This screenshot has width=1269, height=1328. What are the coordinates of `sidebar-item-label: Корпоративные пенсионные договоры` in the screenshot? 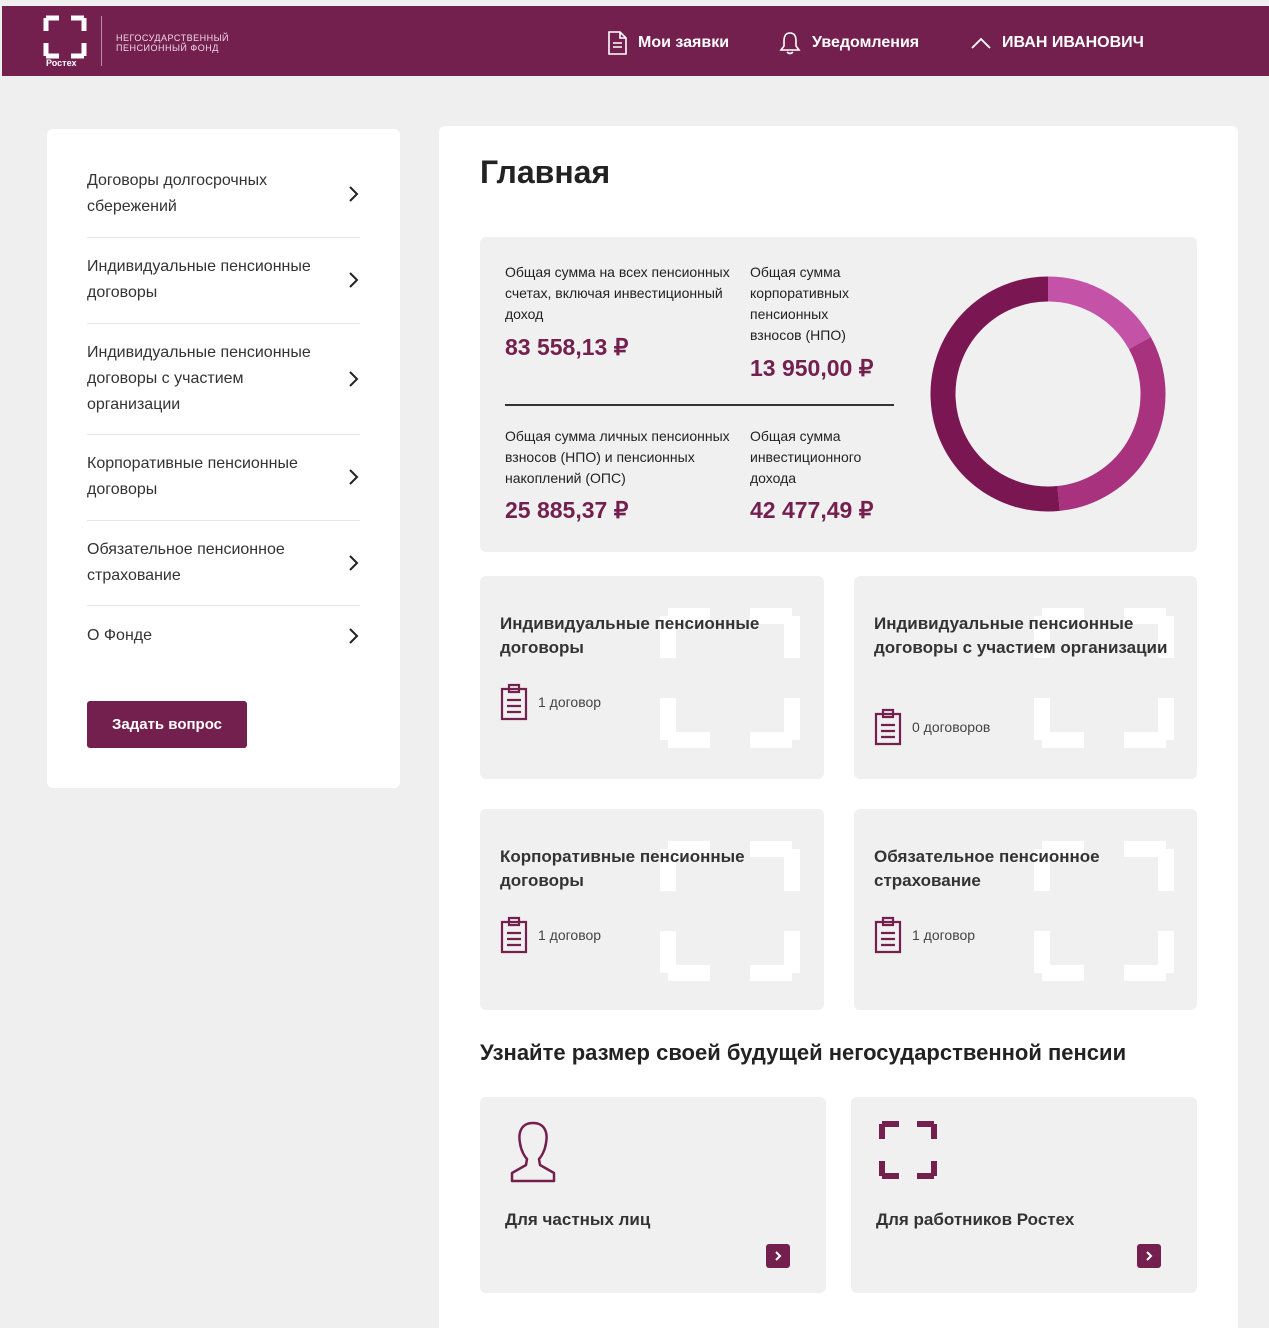 It's located at (192, 476).